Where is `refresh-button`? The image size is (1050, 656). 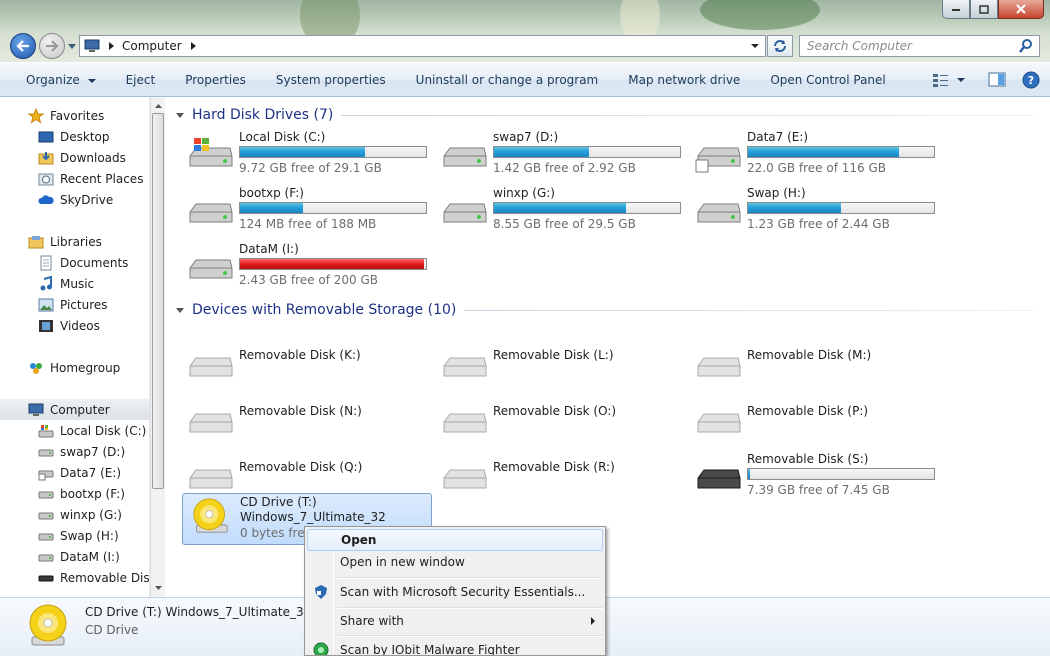 refresh-button is located at coordinates (780, 46).